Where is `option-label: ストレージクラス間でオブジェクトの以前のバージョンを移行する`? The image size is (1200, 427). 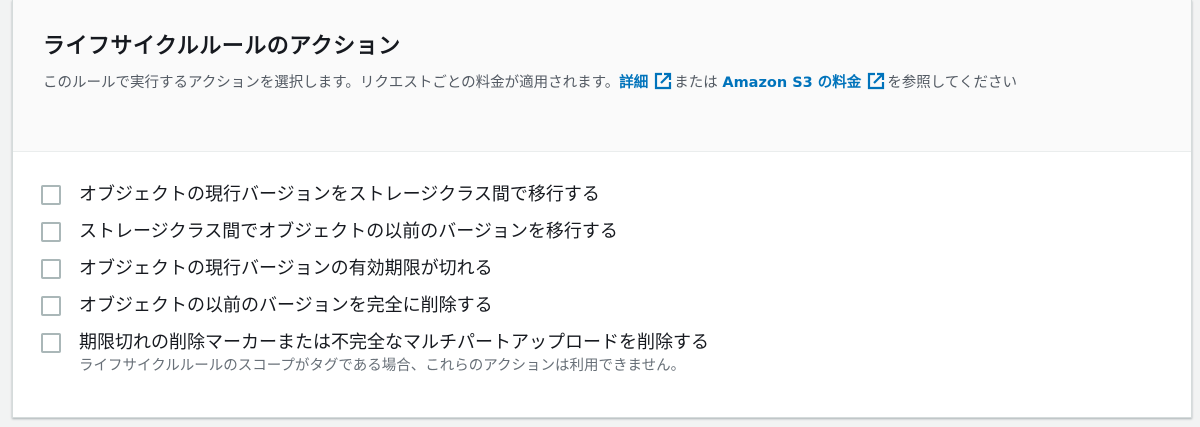
option-label: ストレージクラス間でオブジェクトの以前のバージョンを移行する is located at coordinates (348, 232).